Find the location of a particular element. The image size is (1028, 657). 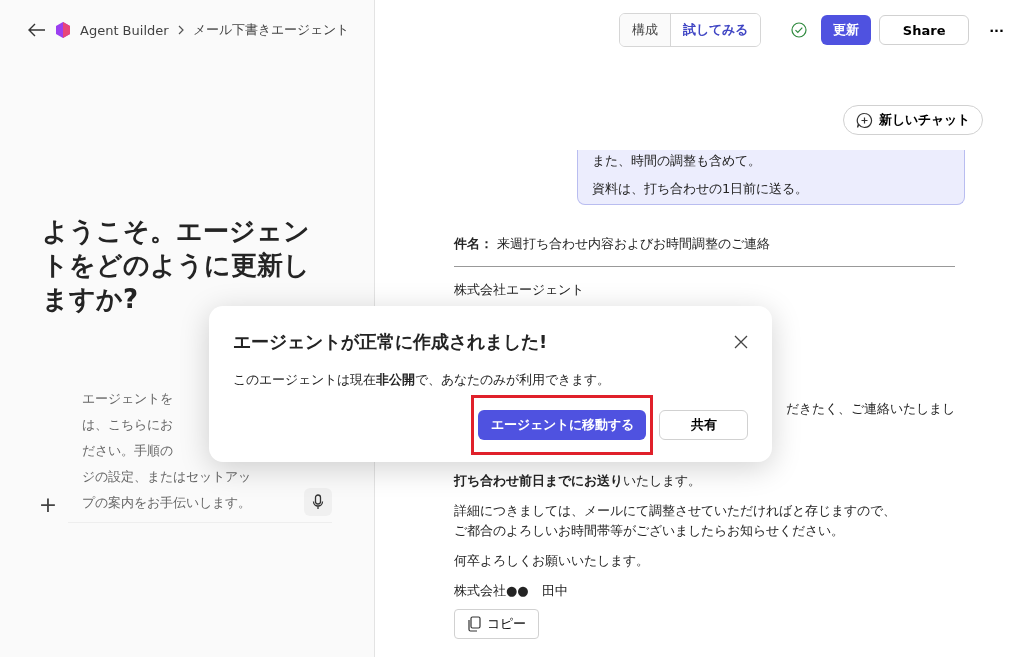

view-tab: 構成 is located at coordinates (645, 30).